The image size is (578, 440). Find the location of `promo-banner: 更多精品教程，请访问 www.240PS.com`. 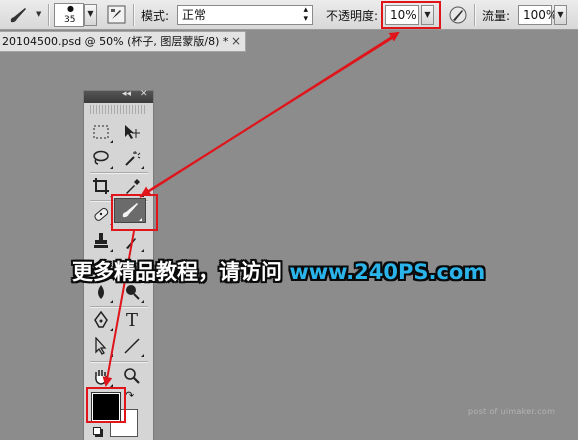

promo-banner: 更多精品教程，请访问 www.240PS.com is located at coordinates (278, 271).